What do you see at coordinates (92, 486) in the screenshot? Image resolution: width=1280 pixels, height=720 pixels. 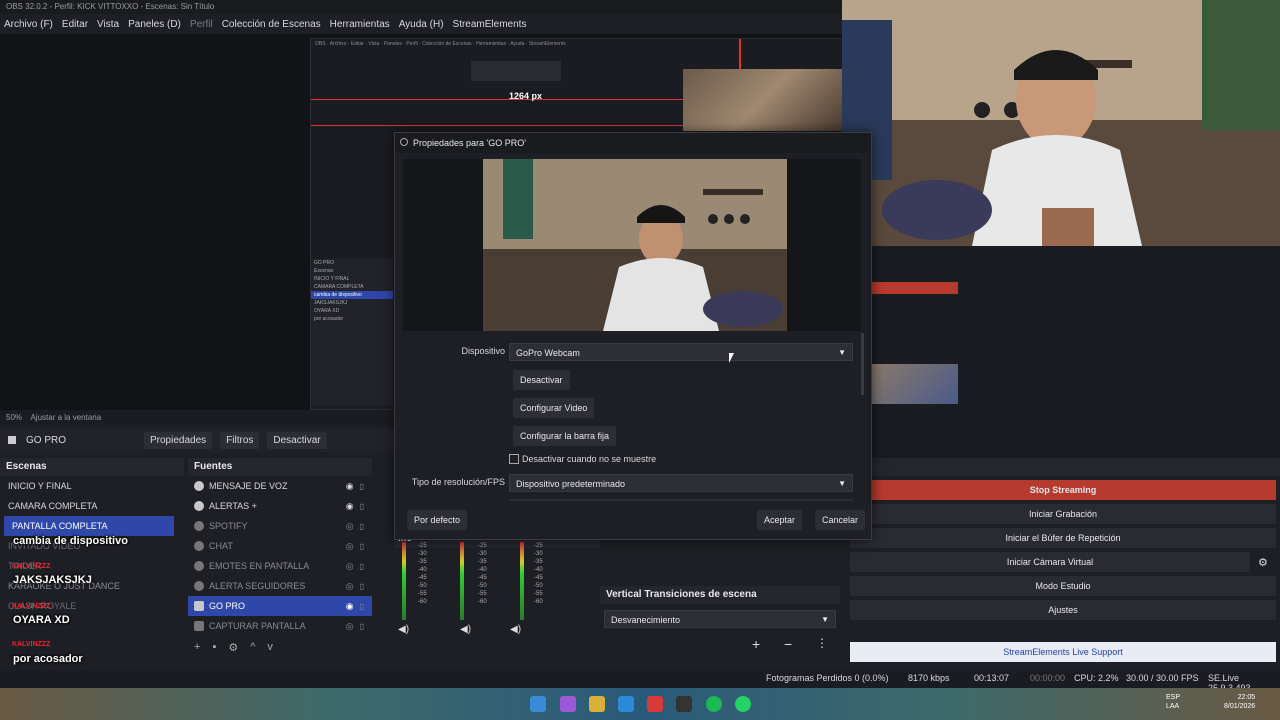 I see `scene-item: INICIO Y FINAL` at bounding box center [92, 486].